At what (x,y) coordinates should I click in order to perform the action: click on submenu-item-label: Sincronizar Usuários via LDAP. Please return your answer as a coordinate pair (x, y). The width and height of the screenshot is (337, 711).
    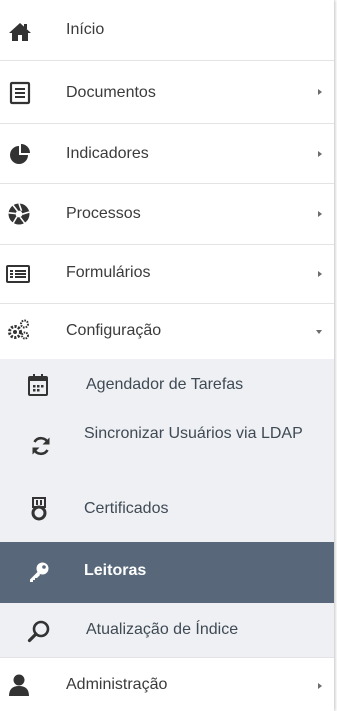
    Looking at the image, I should click on (193, 433).